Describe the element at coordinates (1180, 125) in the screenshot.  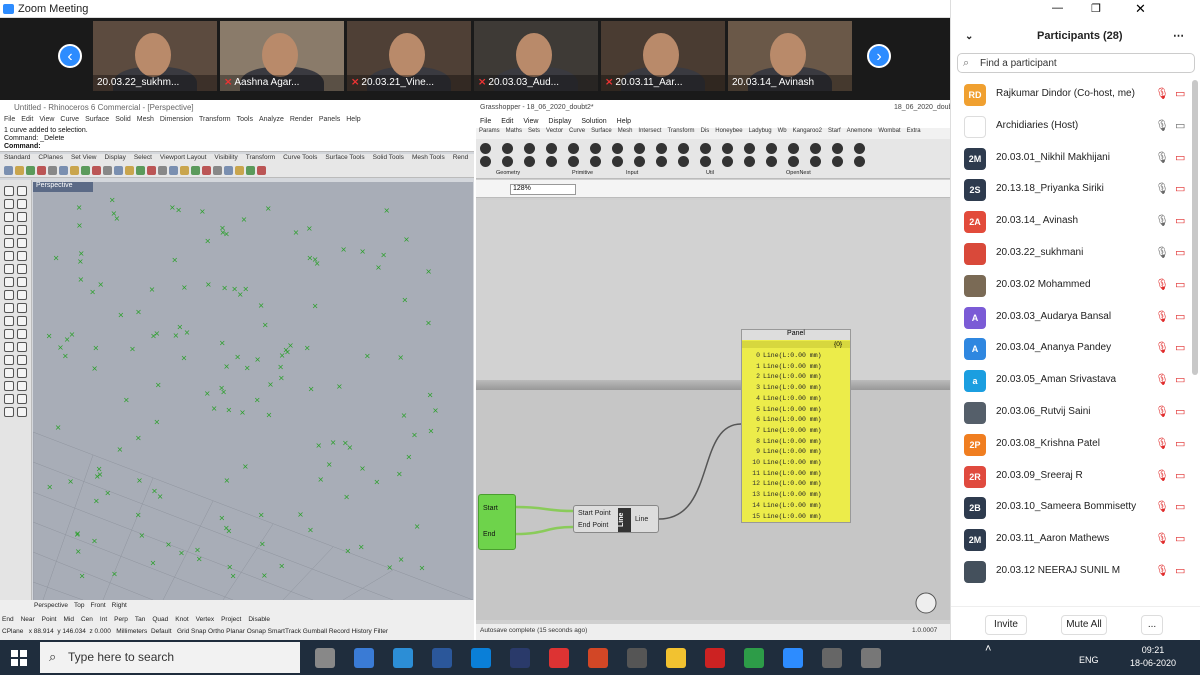
I see `video-icon: ▭` at that location.